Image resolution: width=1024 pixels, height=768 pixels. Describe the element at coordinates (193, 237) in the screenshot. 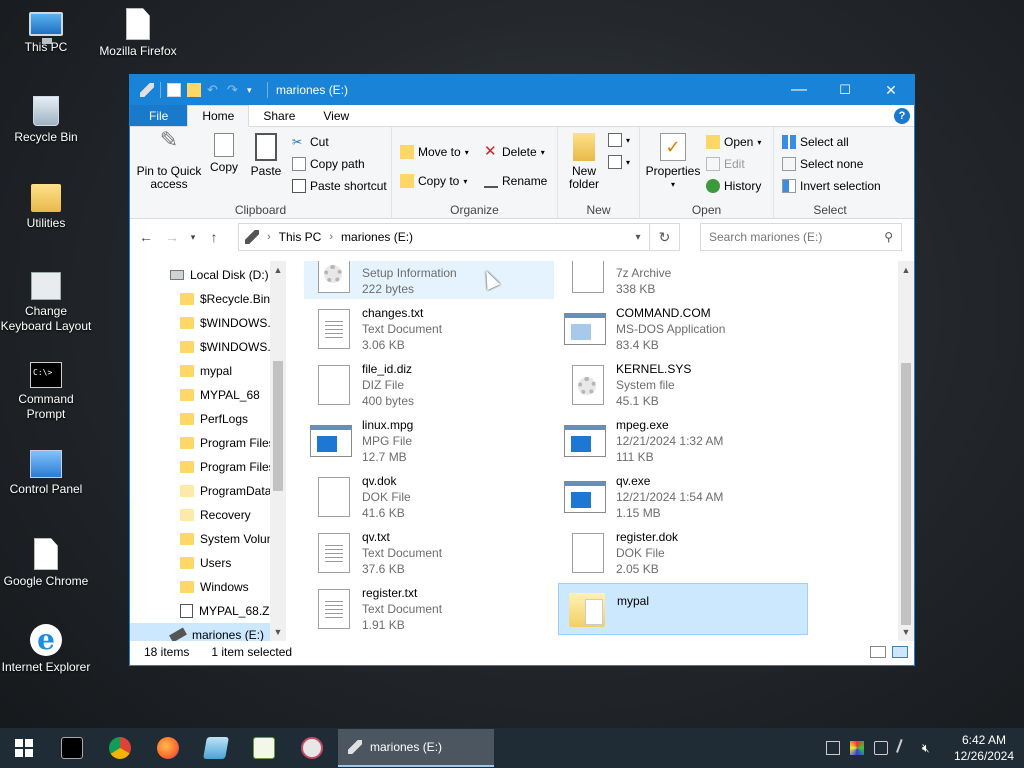

I see `recent-dropdown-icon: ▾` at that location.